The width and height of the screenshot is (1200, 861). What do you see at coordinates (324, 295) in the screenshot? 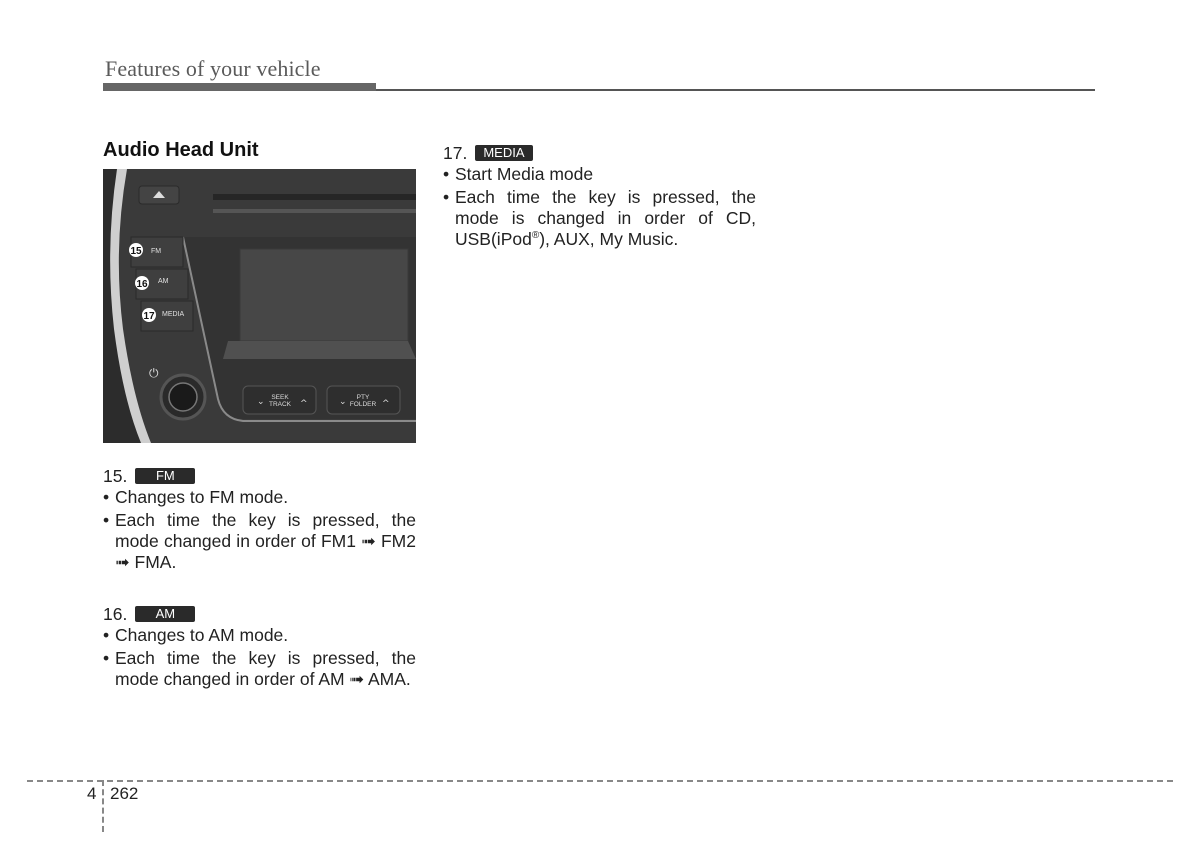
I see `display-screen` at bounding box center [324, 295].